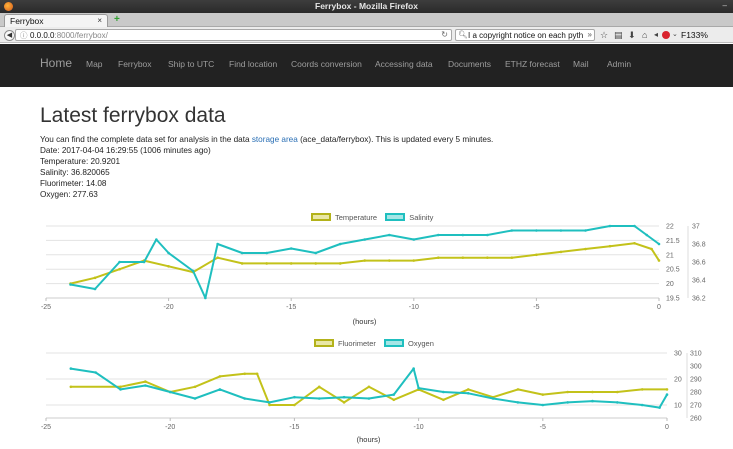  I want to click on search-bar: 🔍︎ I a copyright notice on each pyth », so click(525, 35).